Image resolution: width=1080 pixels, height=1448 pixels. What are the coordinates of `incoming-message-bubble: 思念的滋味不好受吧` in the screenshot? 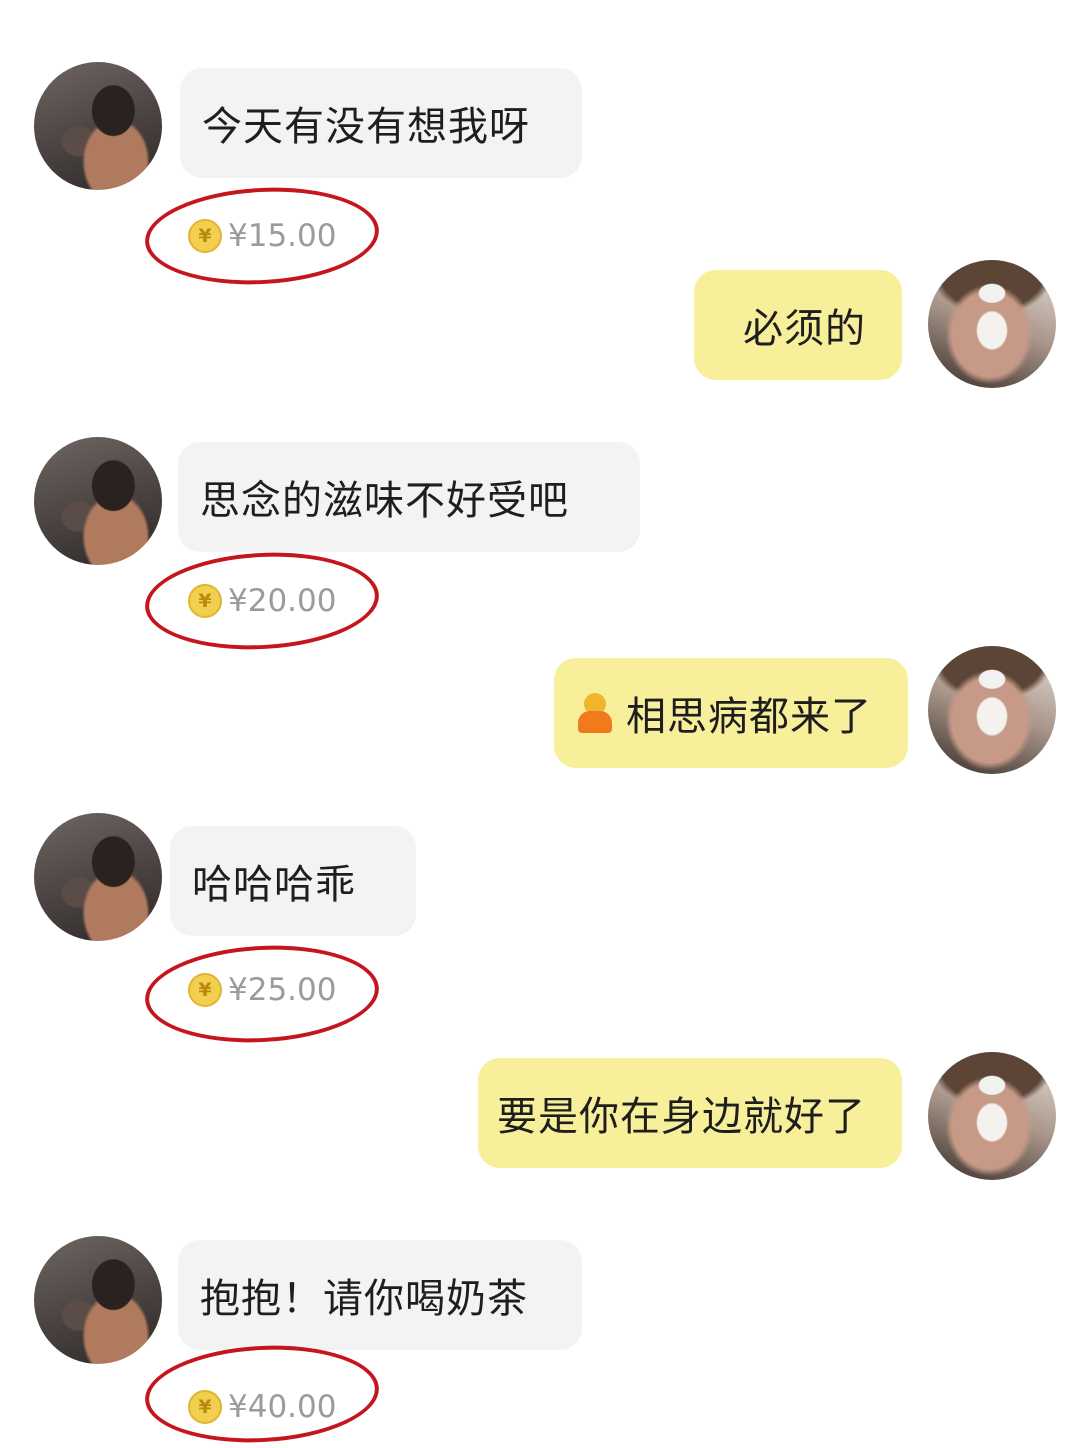 It's located at (409, 497).